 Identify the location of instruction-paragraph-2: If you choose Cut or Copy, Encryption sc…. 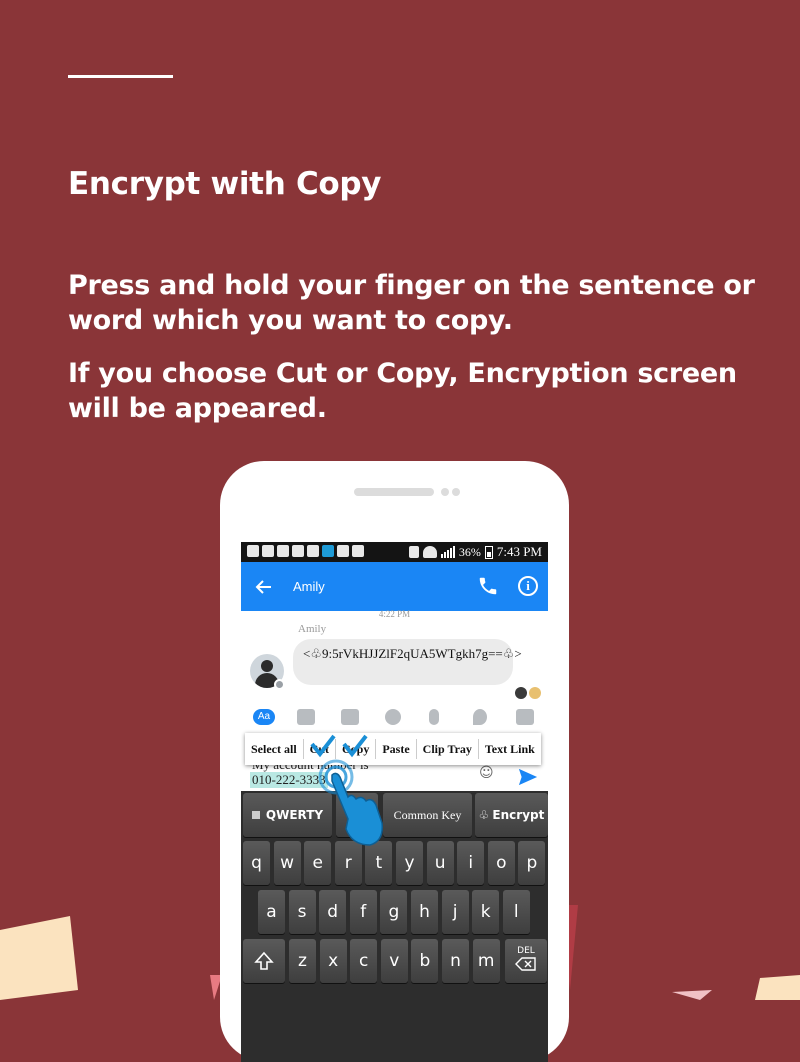
(402, 391).